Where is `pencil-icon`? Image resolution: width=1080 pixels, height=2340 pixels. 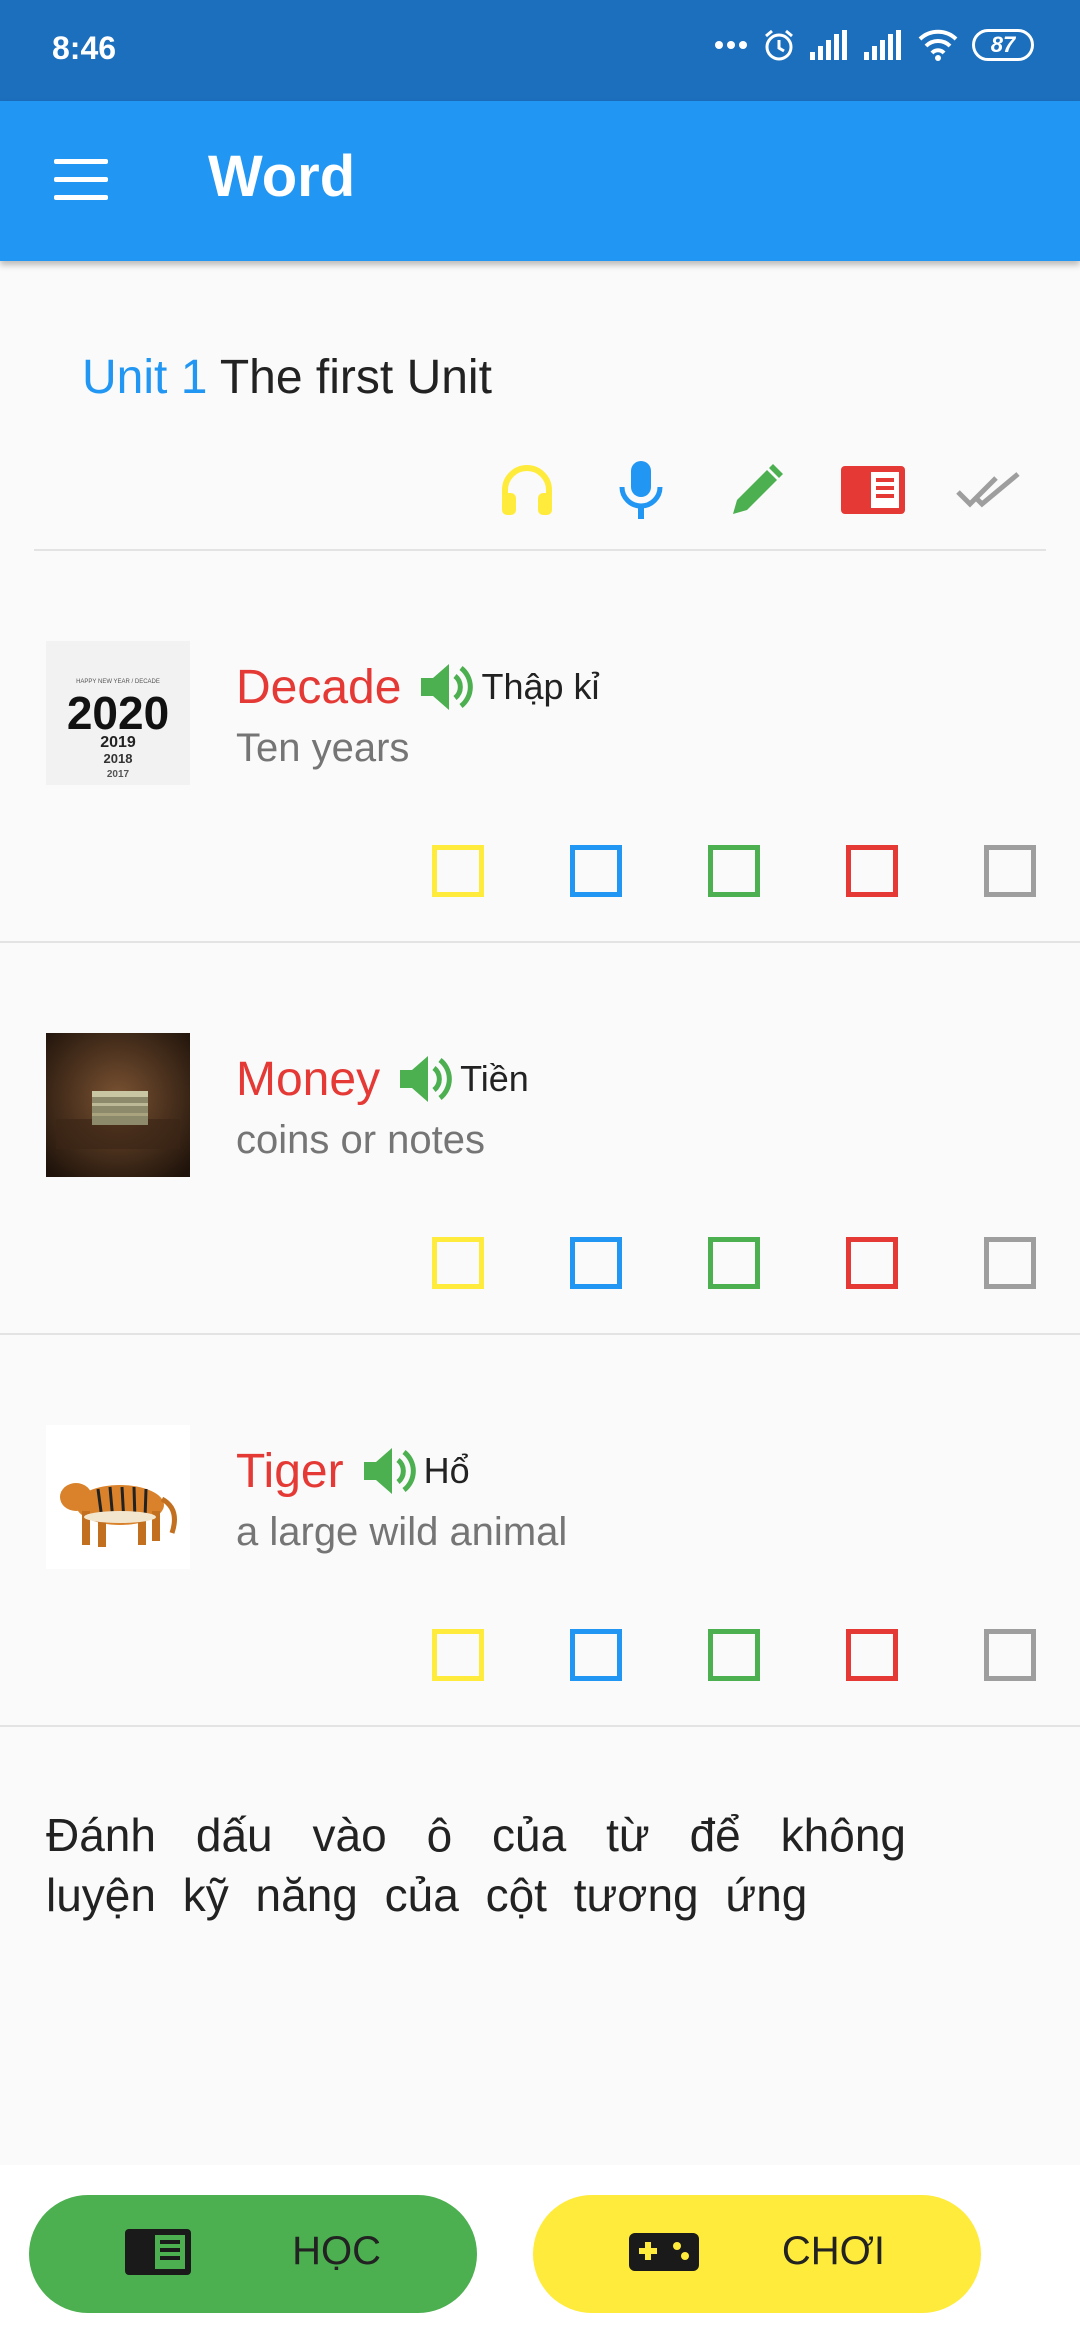 pencil-icon is located at coordinates (757, 490).